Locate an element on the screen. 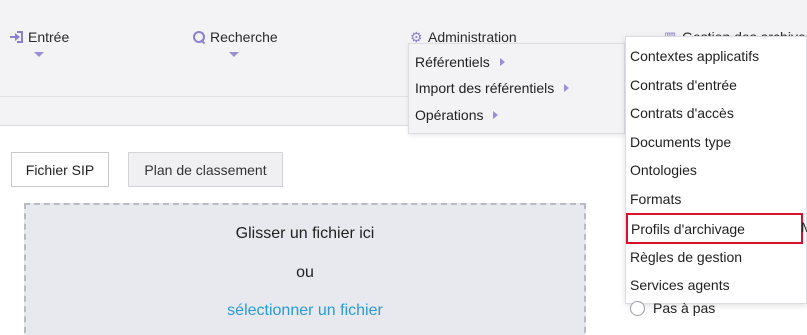 The width and height of the screenshot is (807, 335). radio-pas-a-pas: Pas à pas is located at coordinates (672, 308).